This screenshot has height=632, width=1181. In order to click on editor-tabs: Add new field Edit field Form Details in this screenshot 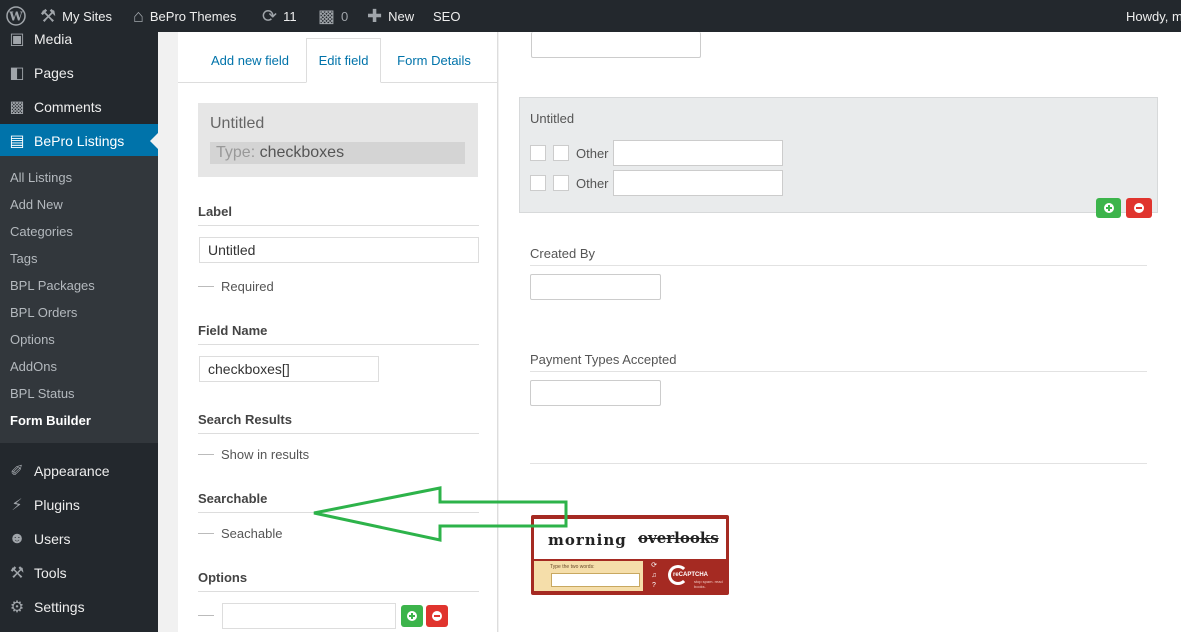, I will do `click(338, 57)`.